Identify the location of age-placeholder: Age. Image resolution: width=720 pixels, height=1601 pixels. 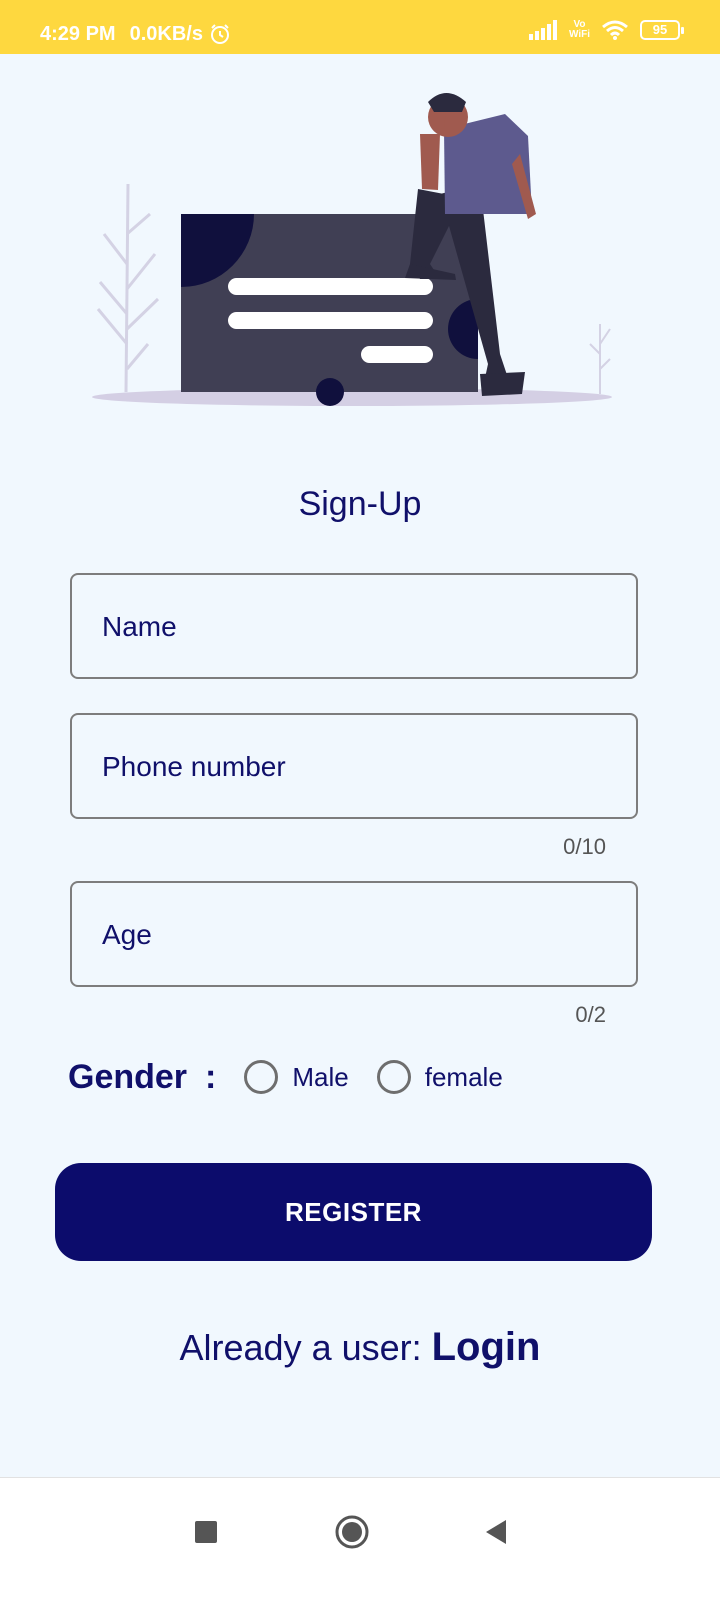
(127, 934).